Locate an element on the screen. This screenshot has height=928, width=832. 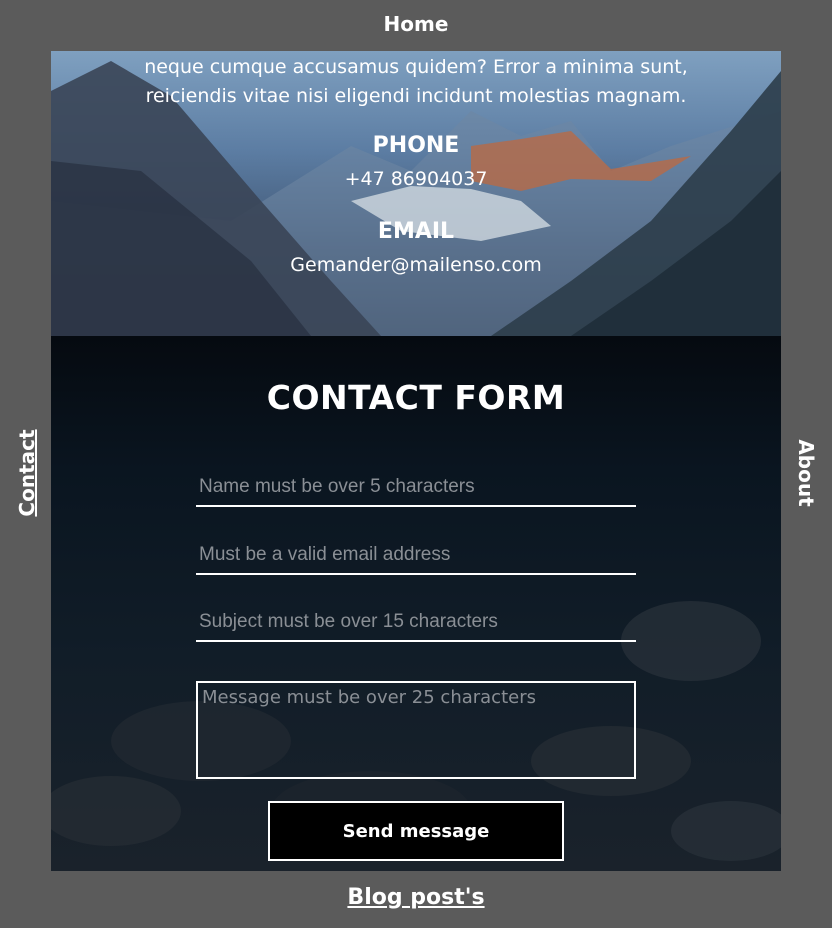
nav-home-link: Home is located at coordinates (416, 24).